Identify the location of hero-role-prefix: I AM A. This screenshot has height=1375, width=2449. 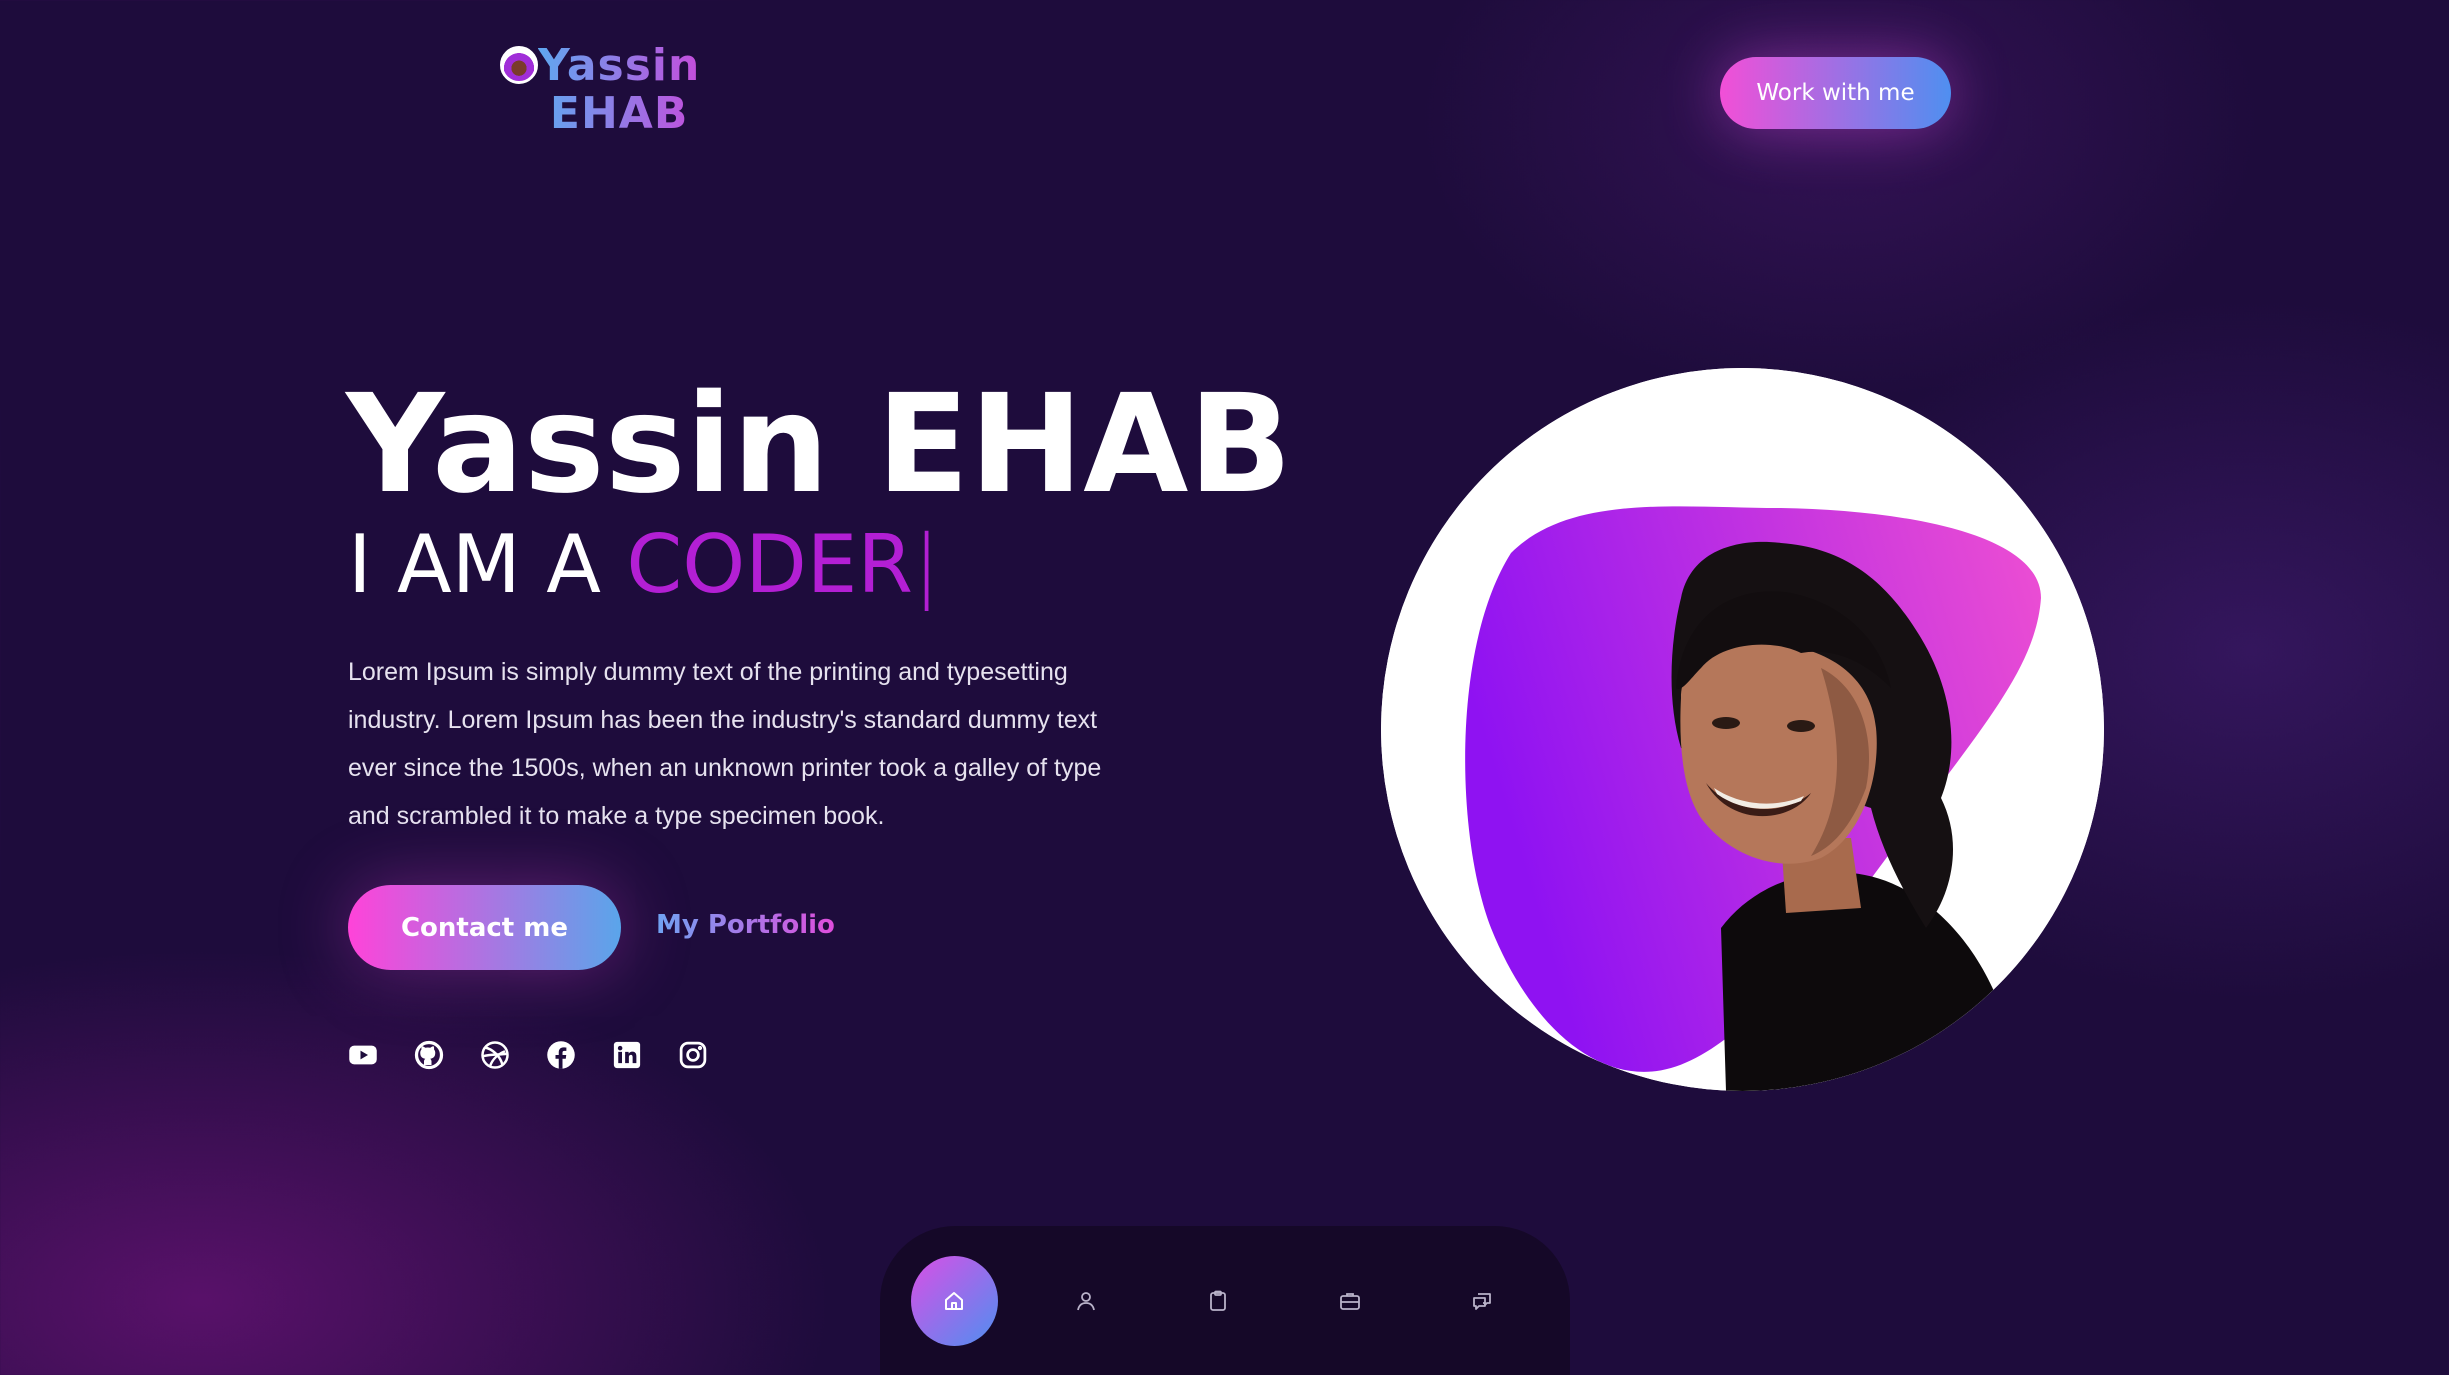
(474, 564).